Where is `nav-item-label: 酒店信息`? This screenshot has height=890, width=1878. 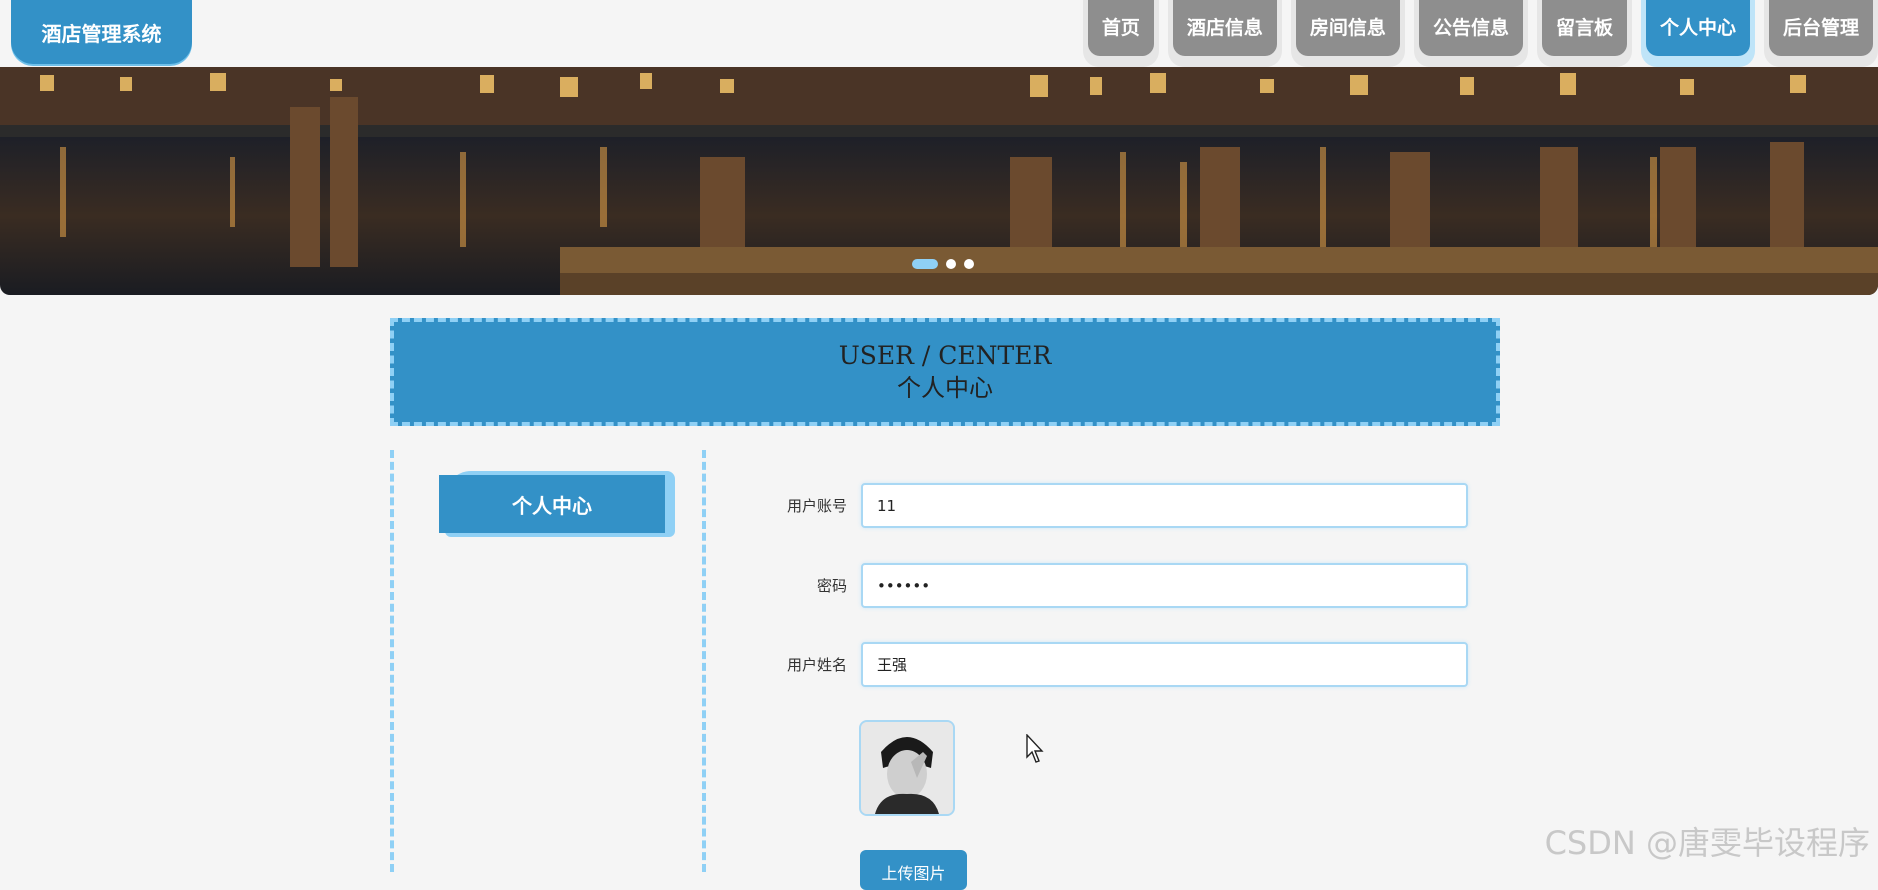 nav-item-label: 酒店信息 is located at coordinates (1224, 28).